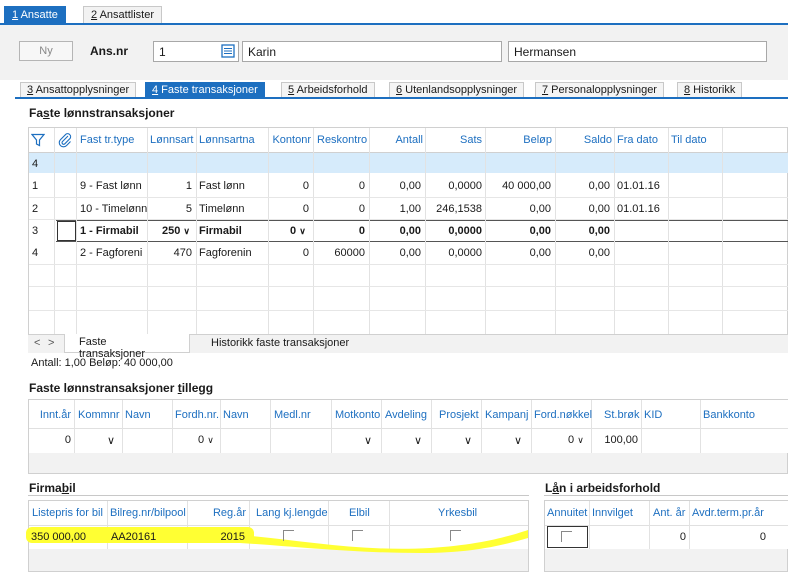  Describe the element at coordinates (328, 90) in the screenshot. I see `tab-arbeidsforhold: 5 Arbeidsforhold` at that location.